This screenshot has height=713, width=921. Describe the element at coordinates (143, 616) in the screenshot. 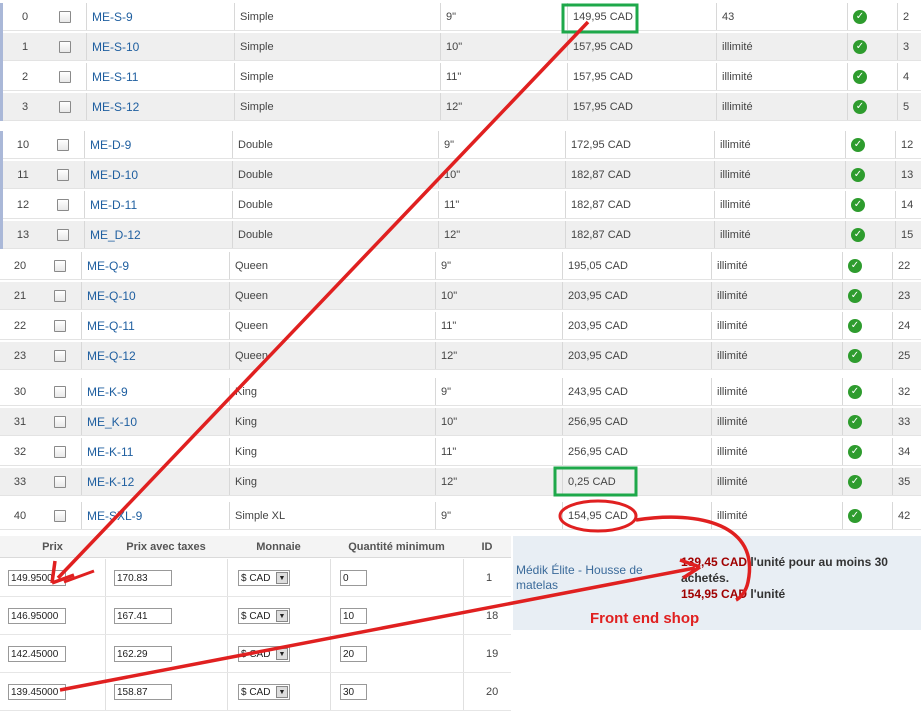

I see `prix-avec-taxes-input: 167.41` at that location.